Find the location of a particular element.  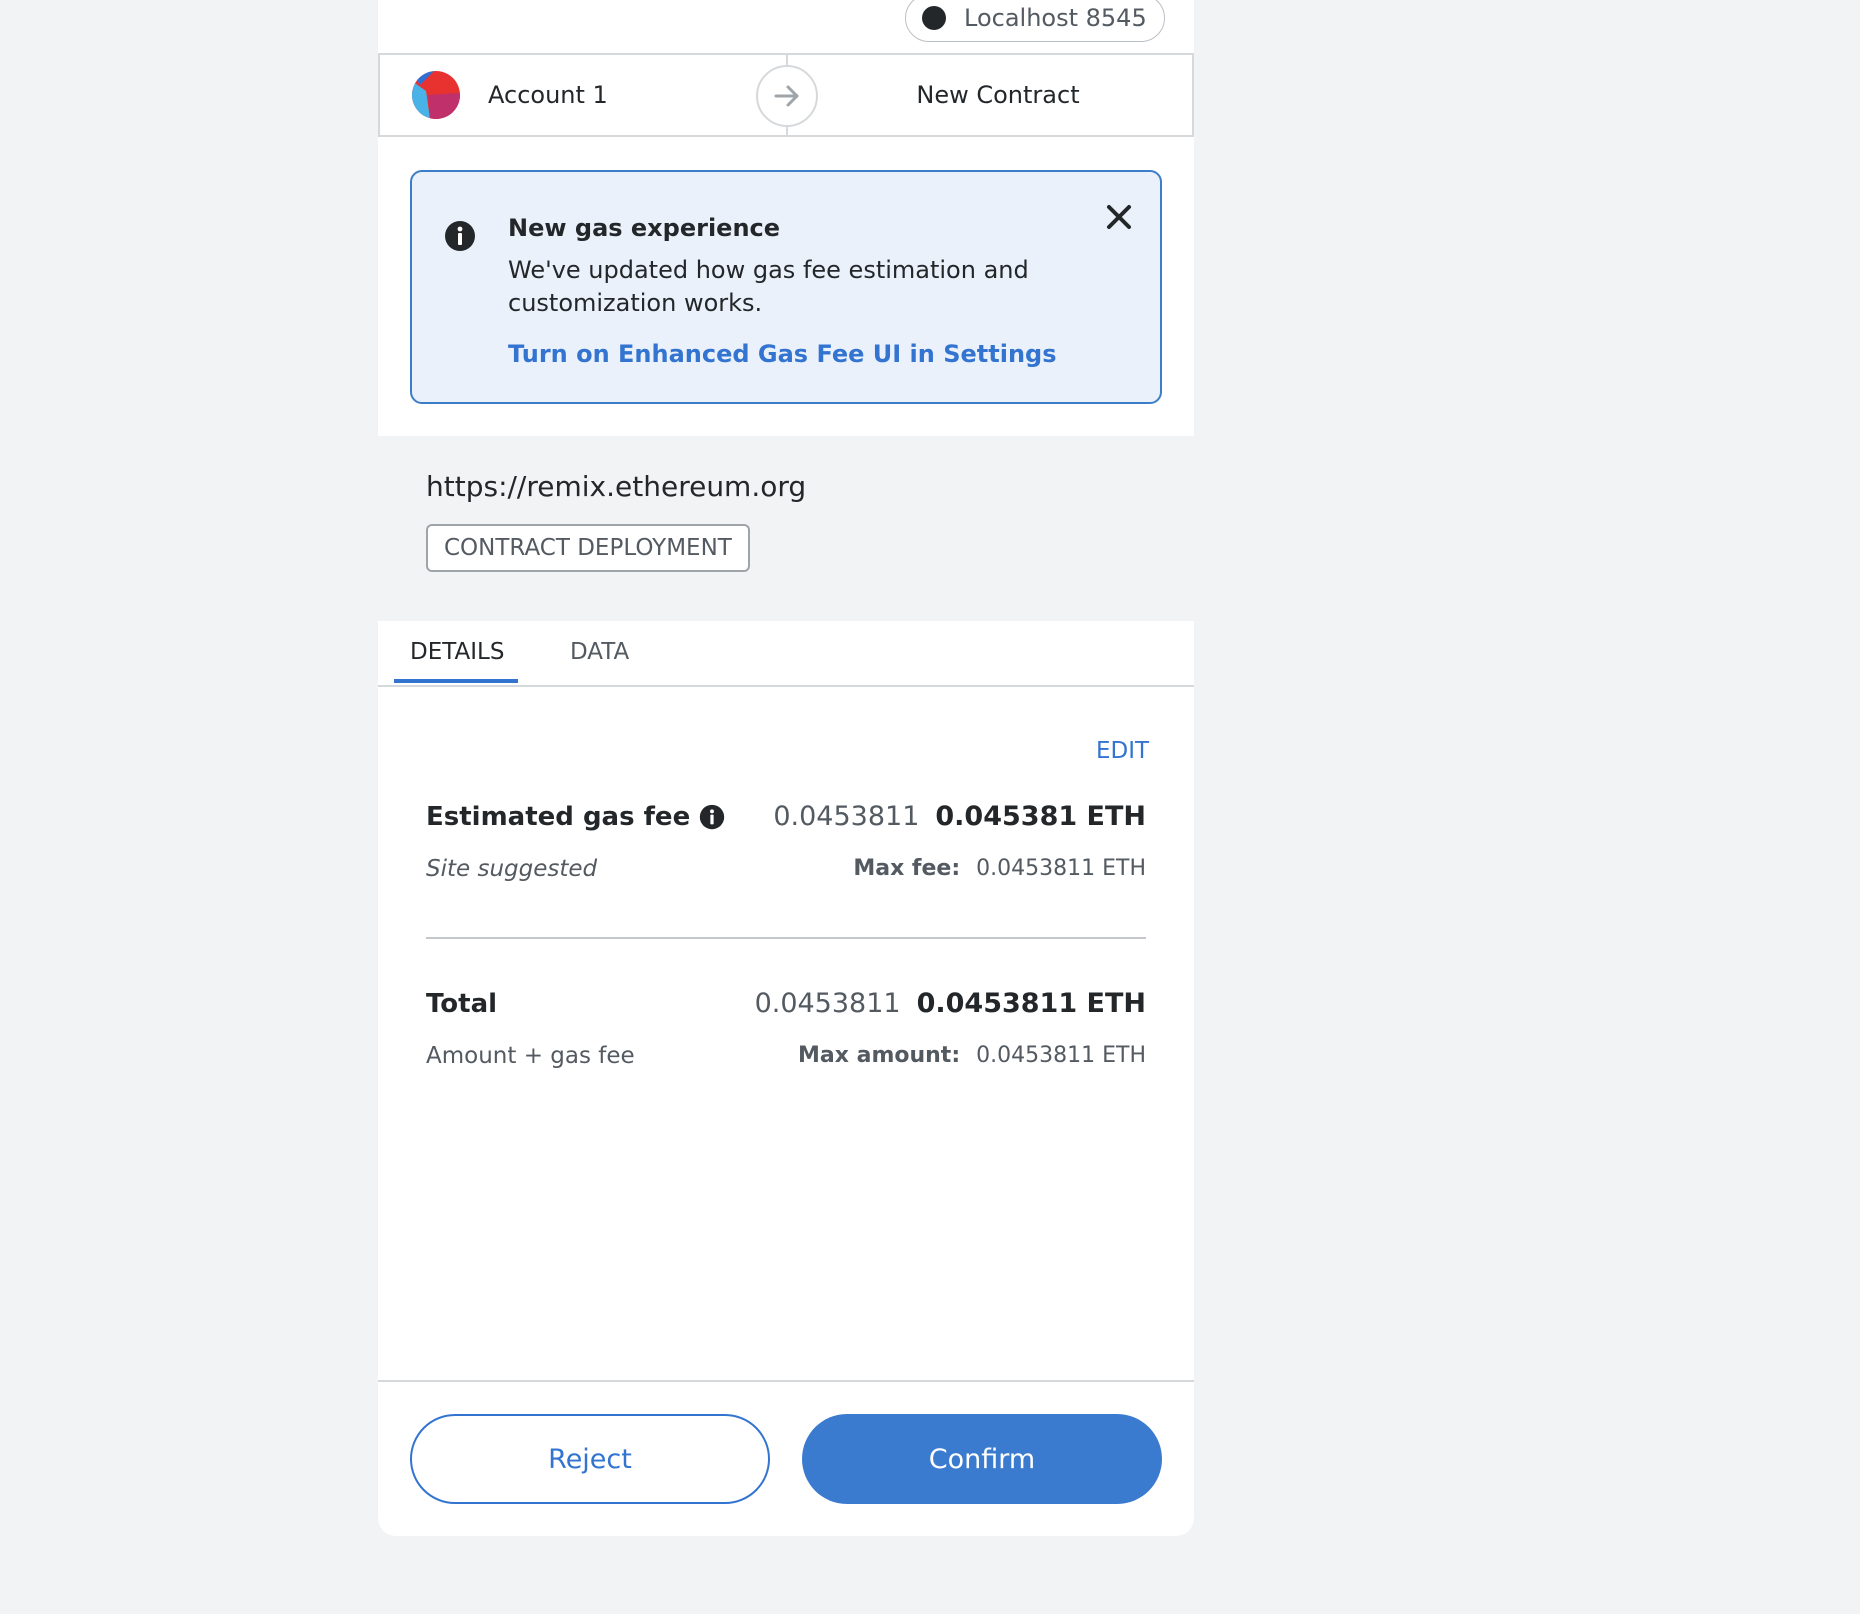

gas-fee-info-icon is located at coordinates (712, 817).